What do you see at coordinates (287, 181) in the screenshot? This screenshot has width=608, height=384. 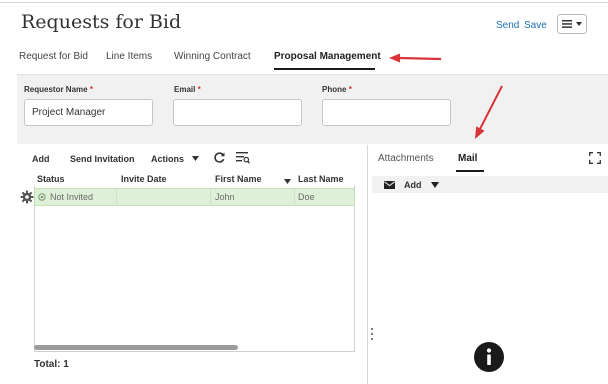 I see `sort-descending-icon` at bounding box center [287, 181].